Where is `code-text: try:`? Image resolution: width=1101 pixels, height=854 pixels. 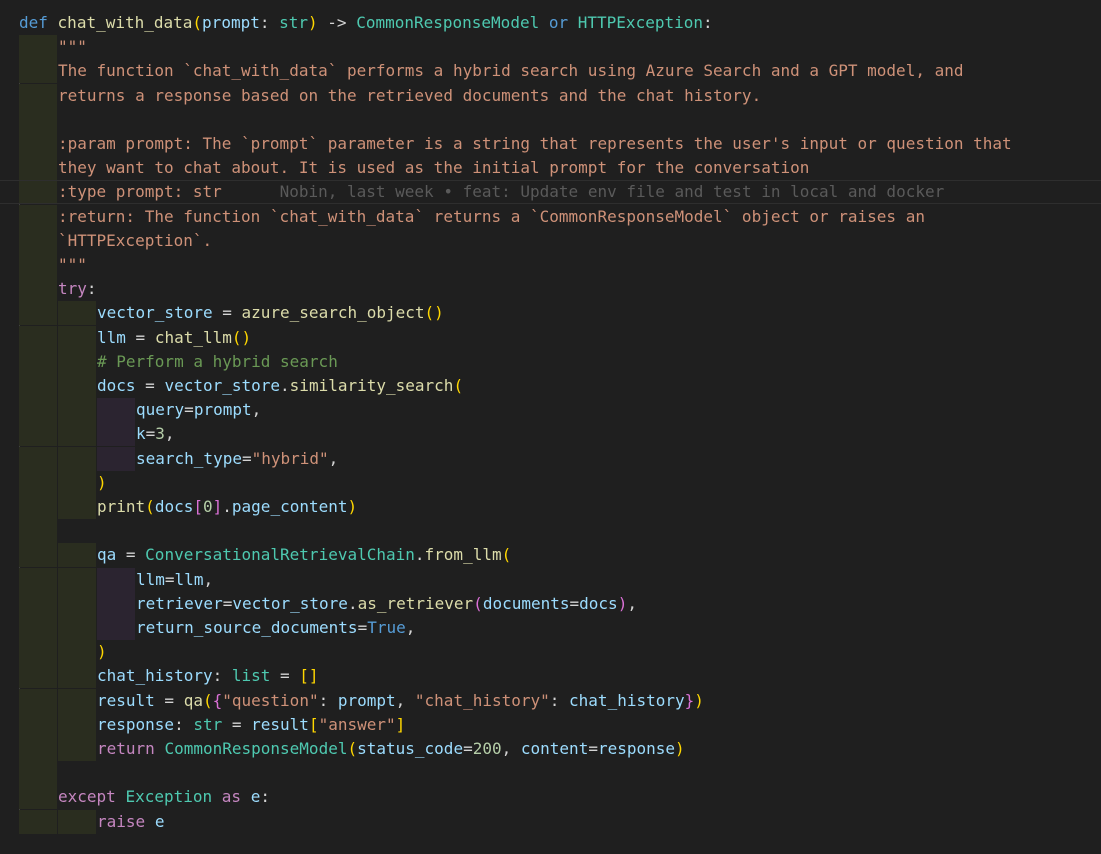 code-text: try: is located at coordinates (77, 289).